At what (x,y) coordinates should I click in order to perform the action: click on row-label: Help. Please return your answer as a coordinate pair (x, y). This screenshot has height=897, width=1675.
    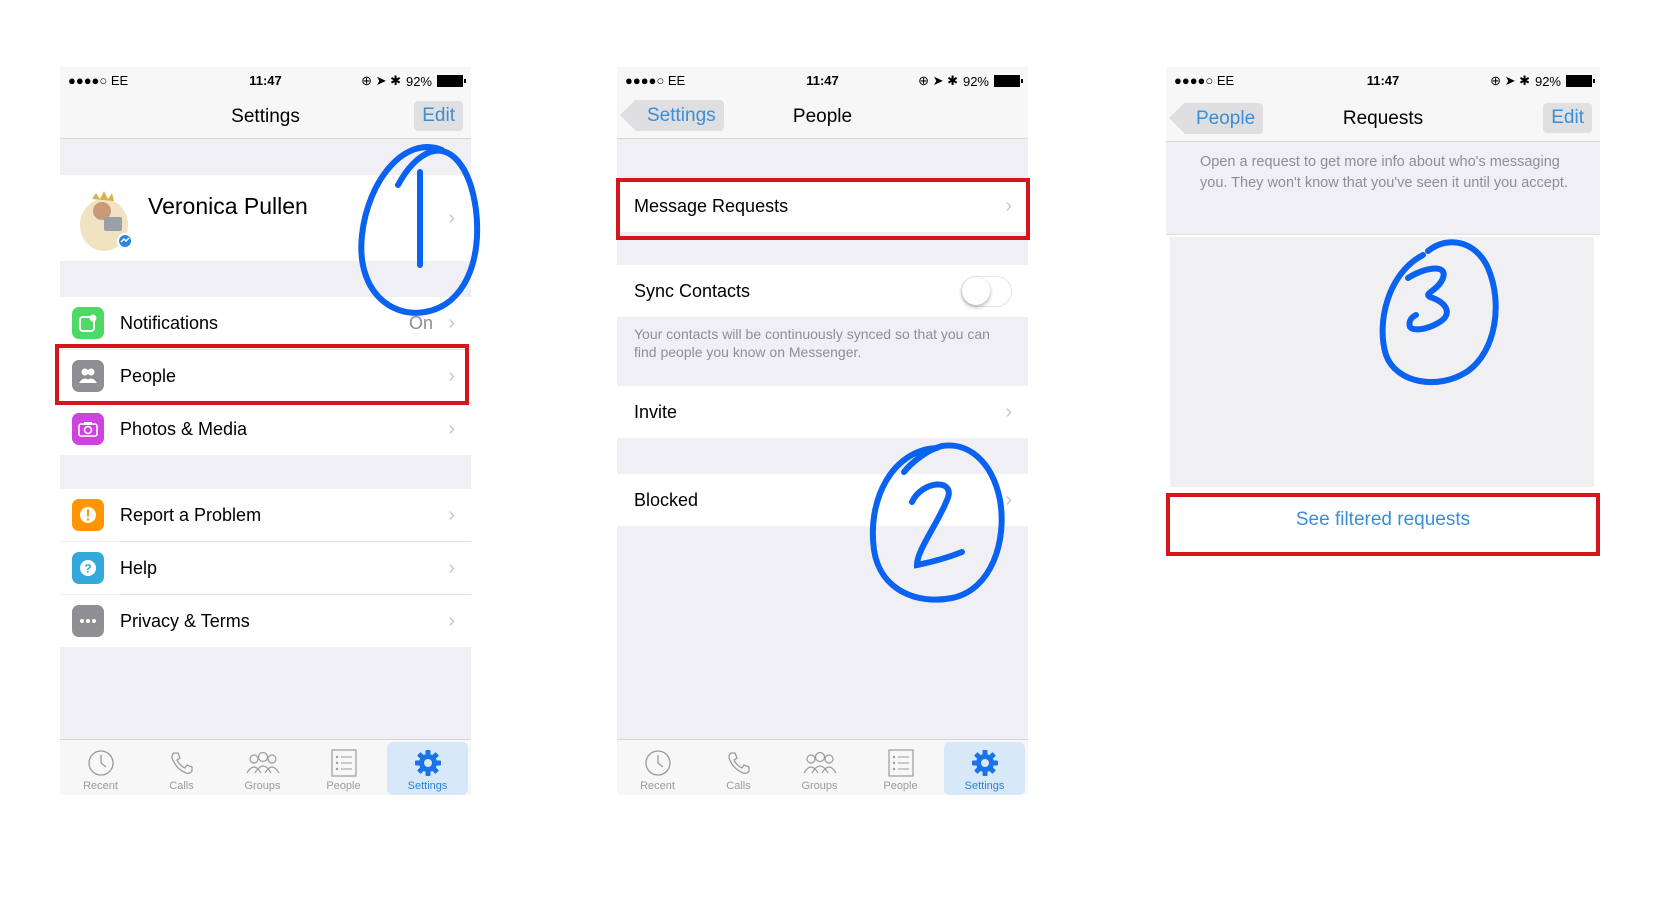
    Looking at the image, I should click on (139, 567).